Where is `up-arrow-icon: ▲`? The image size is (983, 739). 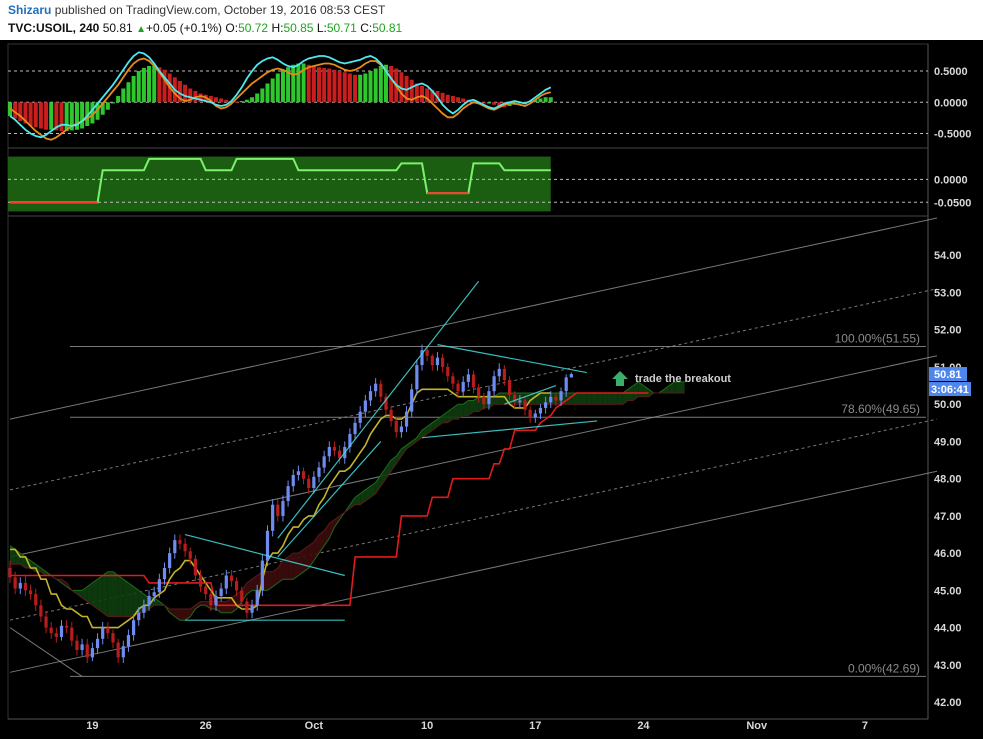
up-arrow-icon: ▲ is located at coordinates (141, 29).